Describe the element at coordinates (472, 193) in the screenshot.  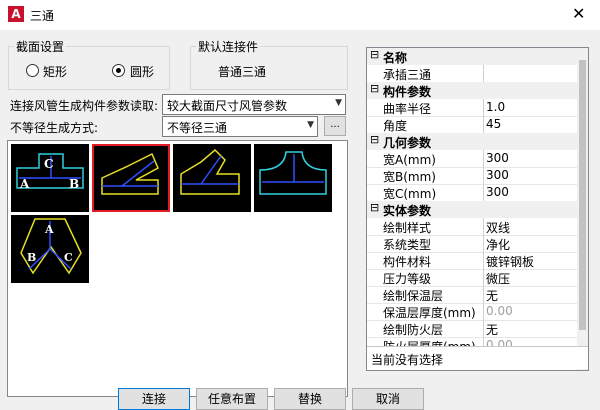
I see `property-row: 宽C(mm) 300` at that location.